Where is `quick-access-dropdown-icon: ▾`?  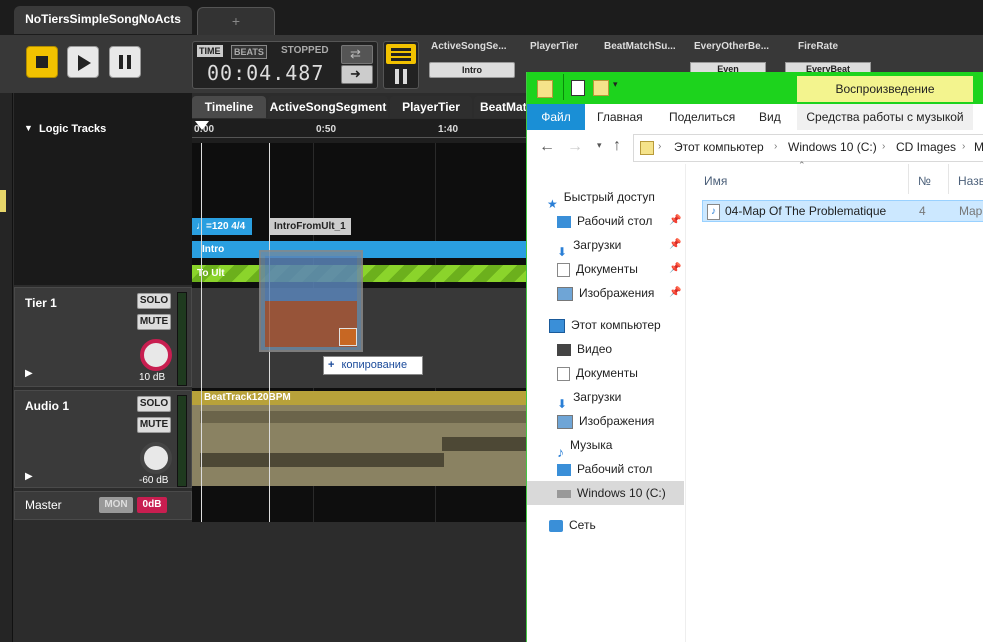 quick-access-dropdown-icon: ▾ is located at coordinates (615, 84).